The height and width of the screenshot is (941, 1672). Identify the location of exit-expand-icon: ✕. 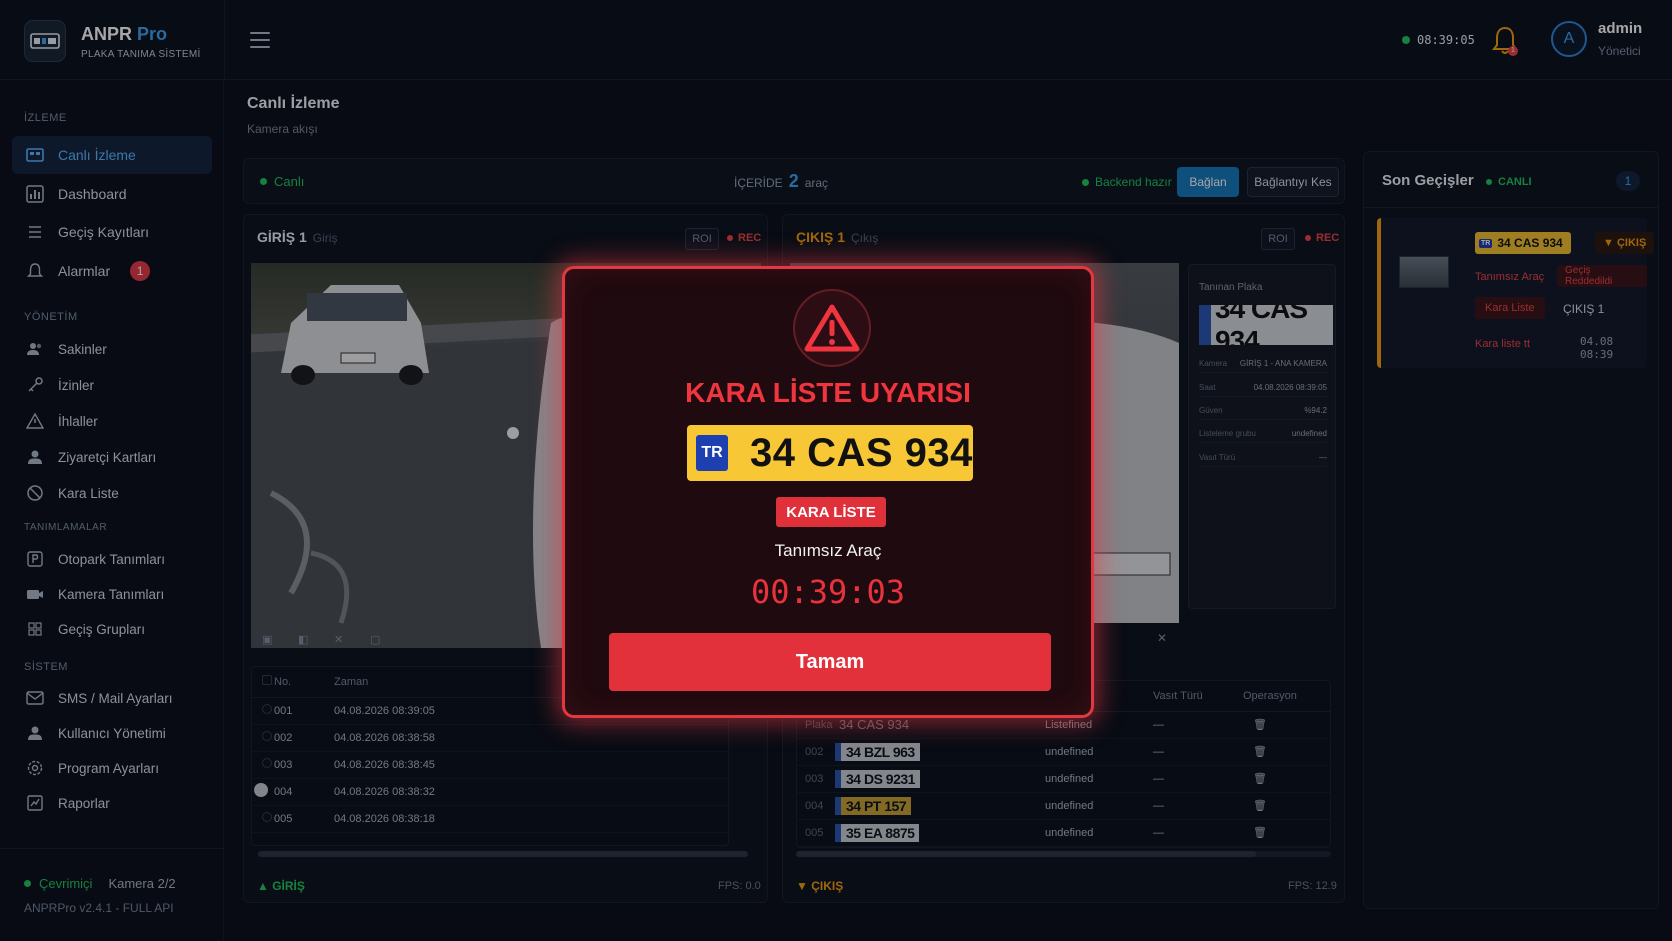
(1162, 638).